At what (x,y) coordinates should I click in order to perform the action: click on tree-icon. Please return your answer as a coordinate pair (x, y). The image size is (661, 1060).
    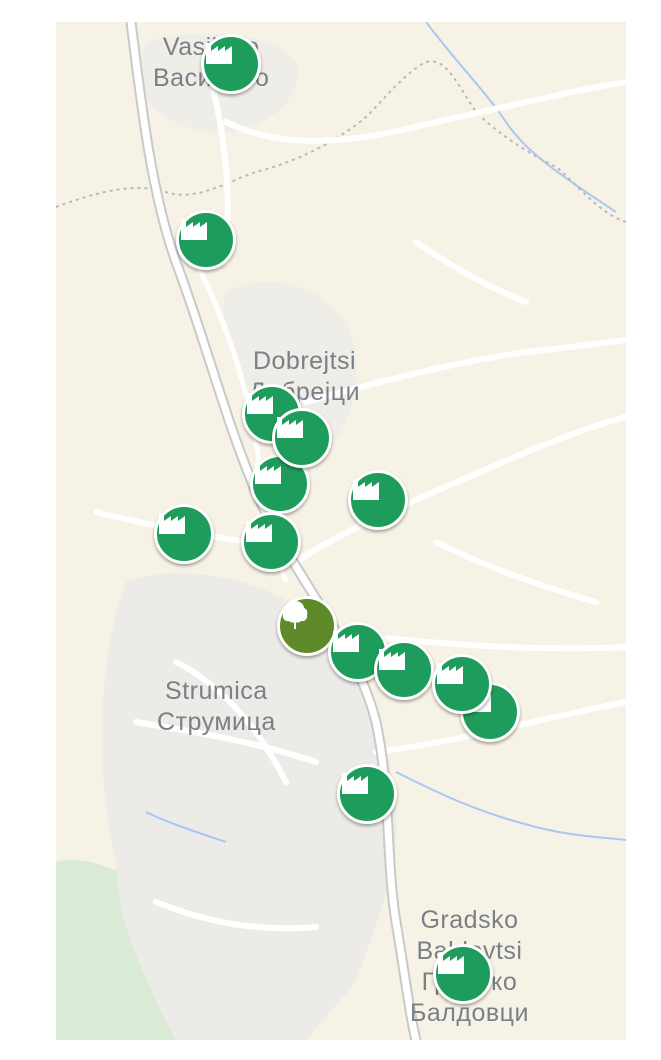
    Looking at the image, I should click on (295, 615).